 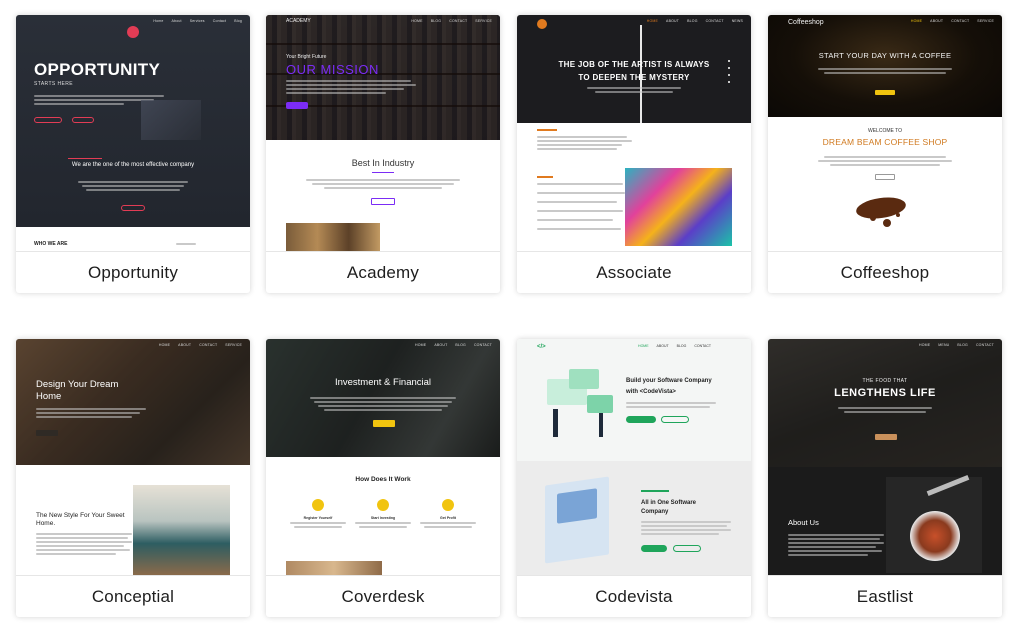 I want to click on section-title: DREAM BEAM COFFEE SHOP, so click(x=885, y=142).